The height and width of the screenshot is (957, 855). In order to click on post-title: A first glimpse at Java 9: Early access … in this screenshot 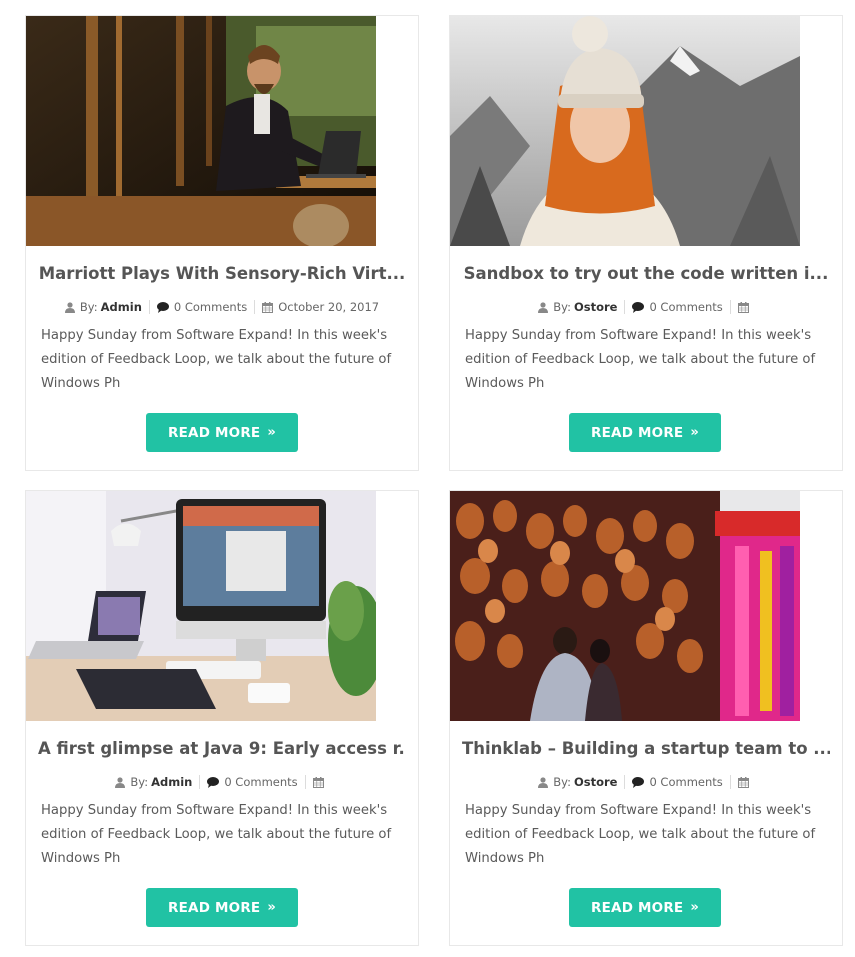, I will do `click(222, 748)`.